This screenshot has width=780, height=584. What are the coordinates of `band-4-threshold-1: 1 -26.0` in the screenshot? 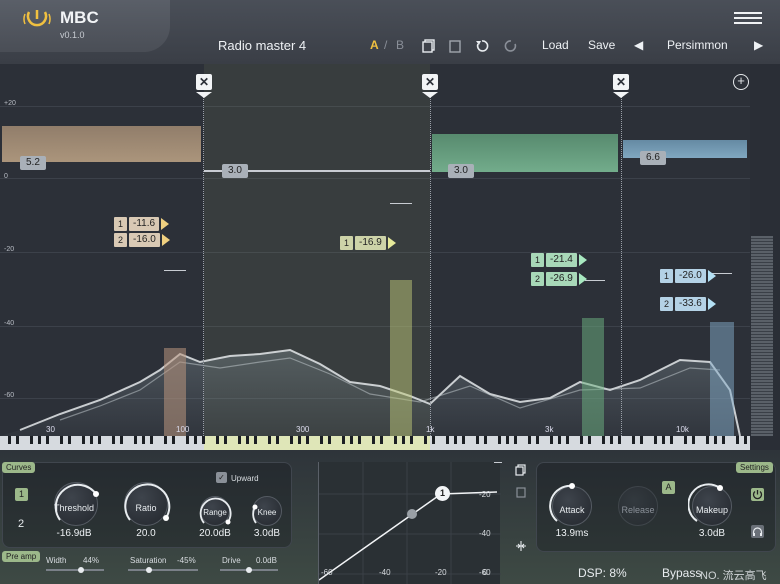 It's located at (688, 275).